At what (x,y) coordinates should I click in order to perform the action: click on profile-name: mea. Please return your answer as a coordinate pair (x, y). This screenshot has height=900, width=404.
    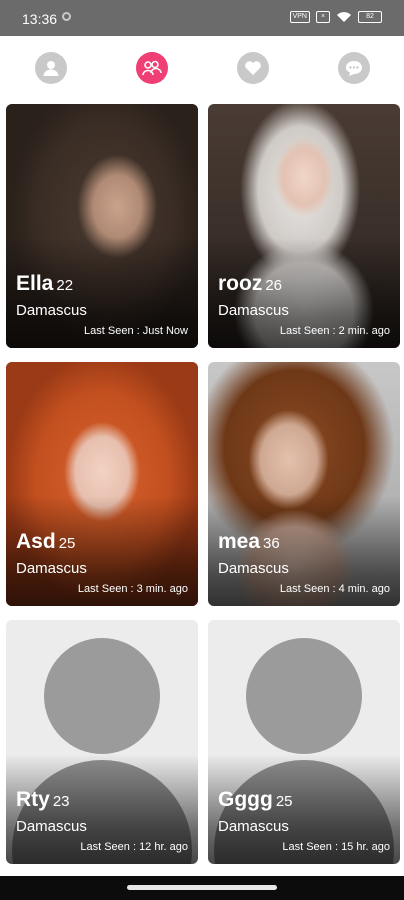
    Looking at the image, I should click on (239, 541).